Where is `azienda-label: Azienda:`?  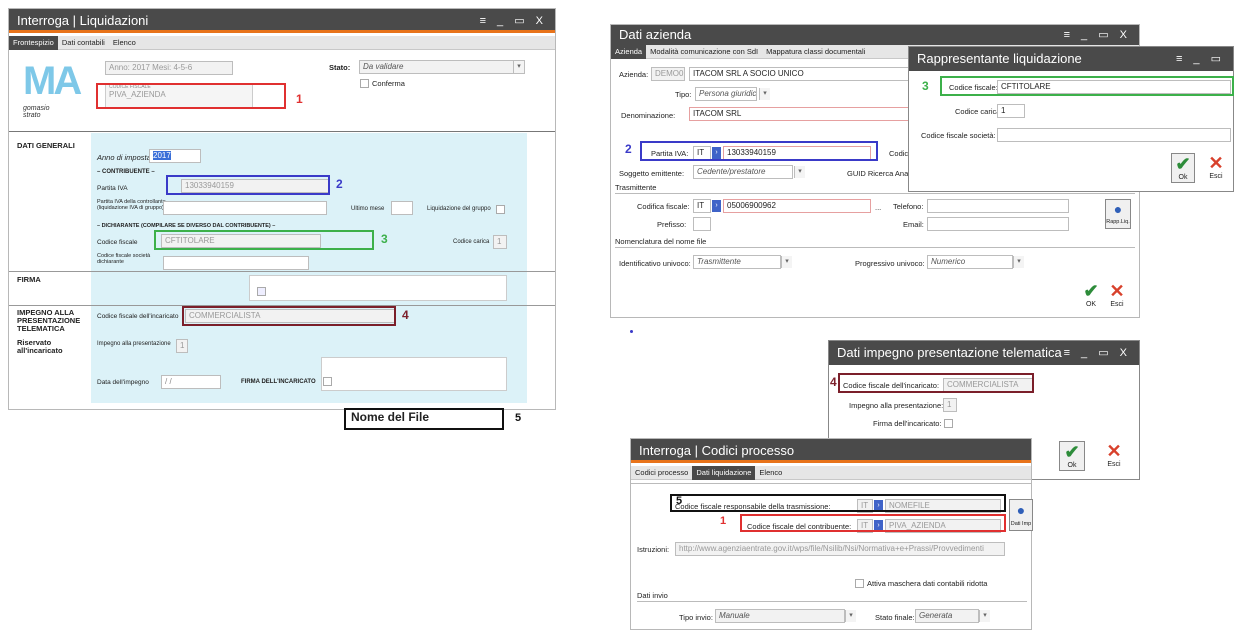
azienda-label: Azienda: is located at coordinates (634, 74).